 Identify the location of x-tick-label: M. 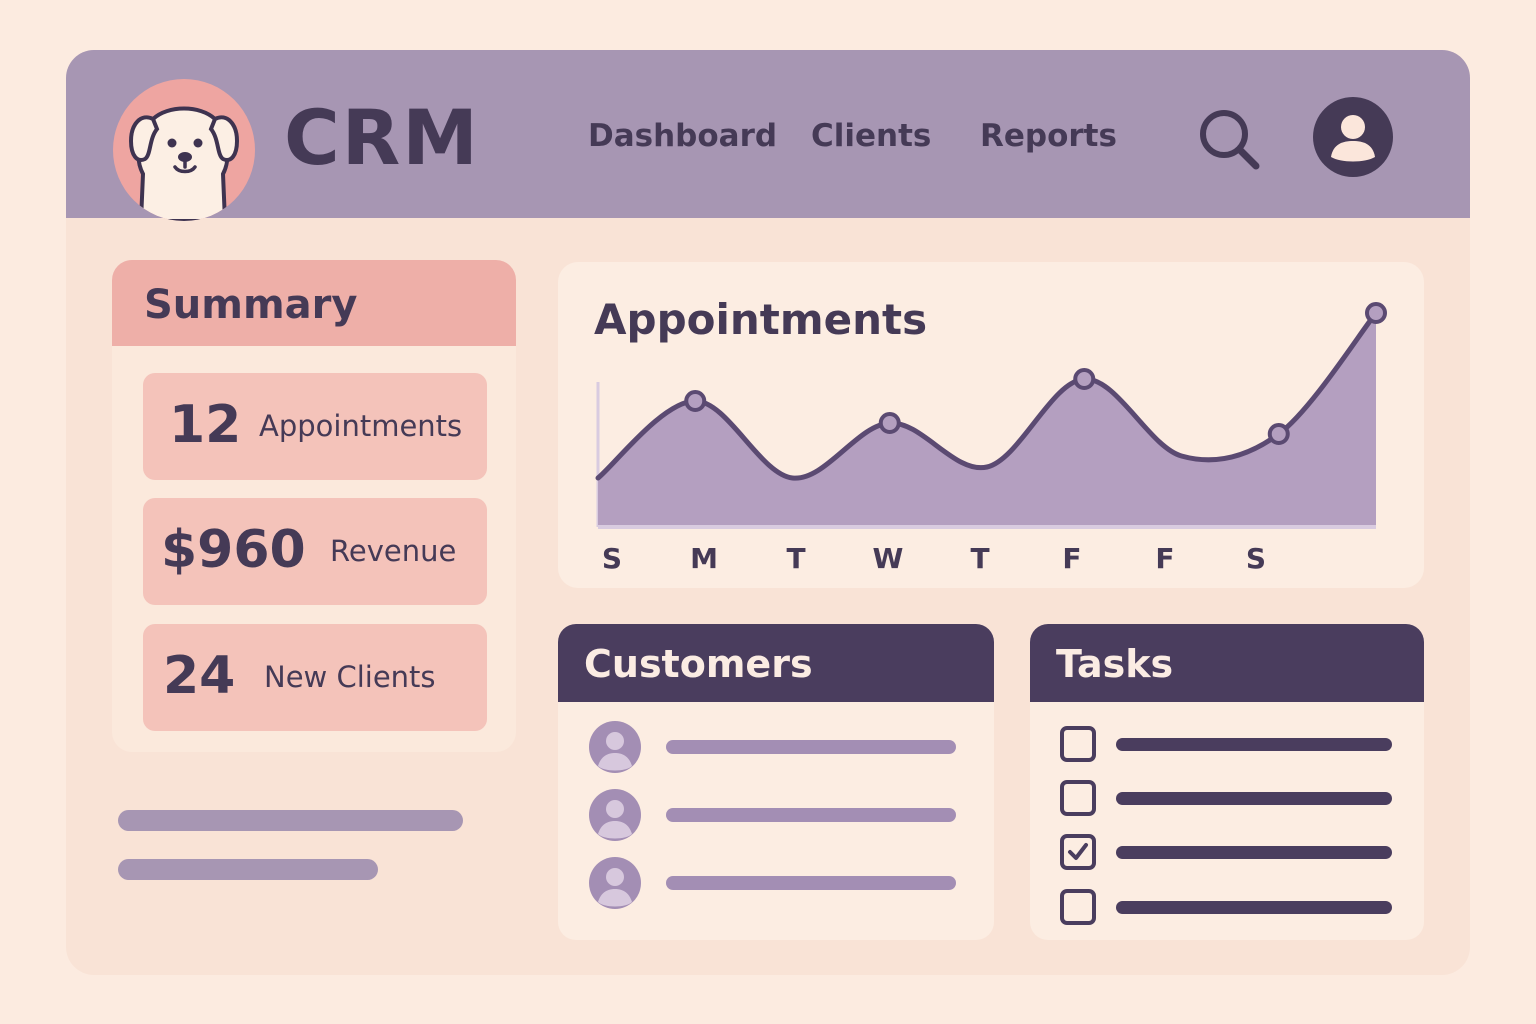
(704, 558).